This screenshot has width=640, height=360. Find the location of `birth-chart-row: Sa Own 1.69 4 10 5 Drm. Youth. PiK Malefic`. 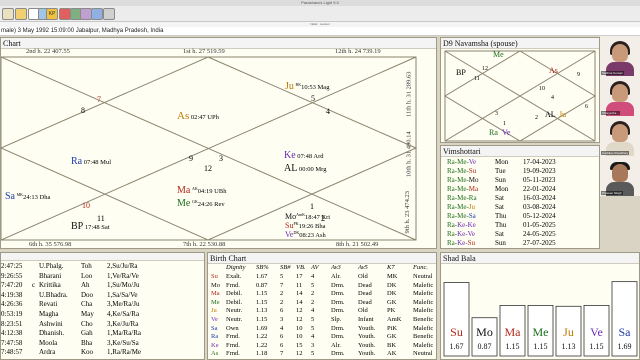

birth-chart-row: Sa Own 1.69 4 10 5 Drm. Youth. PiK Malefic is located at coordinates (322, 329).